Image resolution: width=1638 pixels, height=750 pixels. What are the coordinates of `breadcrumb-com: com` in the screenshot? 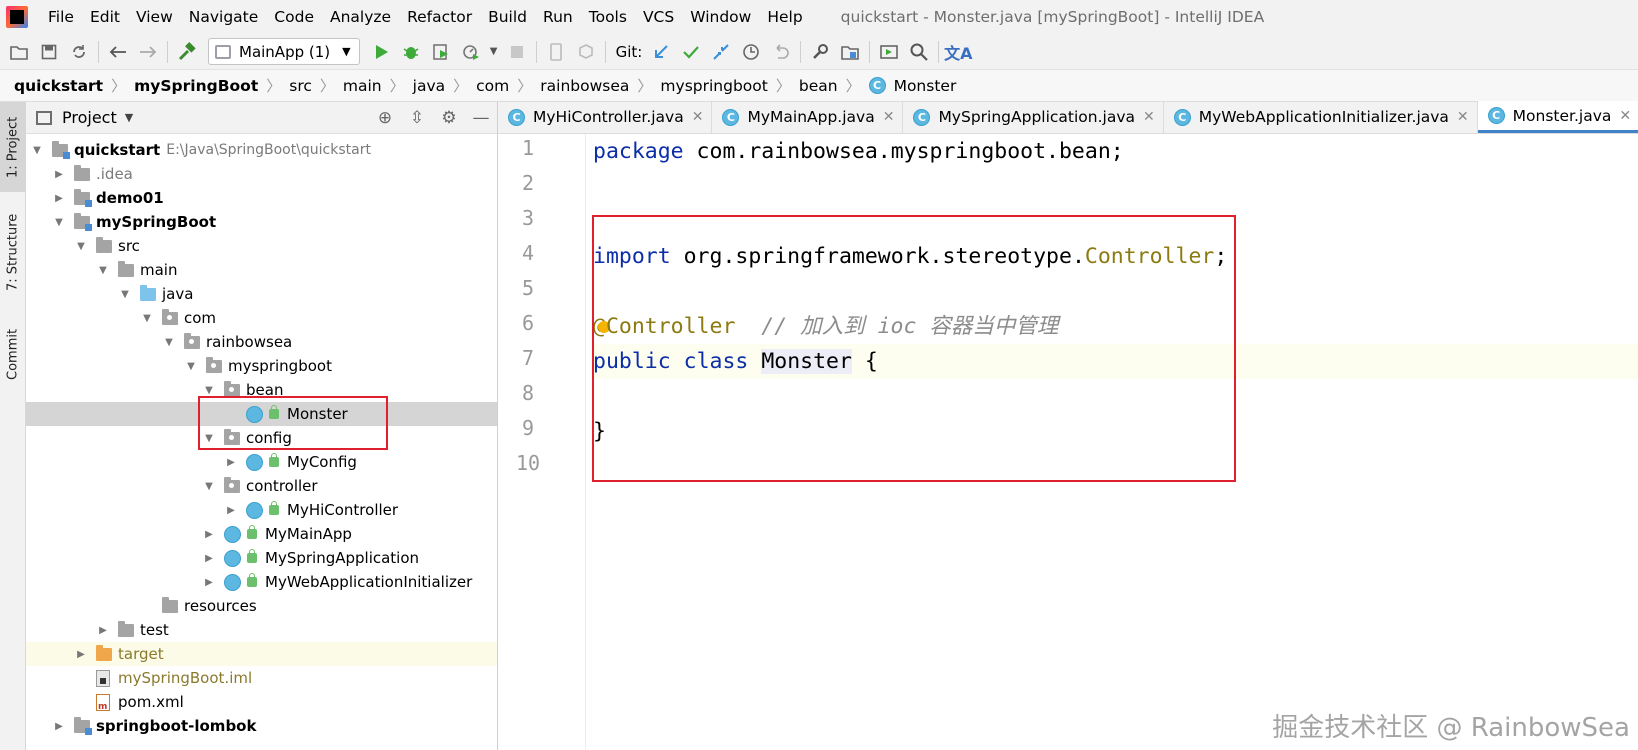 It's located at (492, 86).